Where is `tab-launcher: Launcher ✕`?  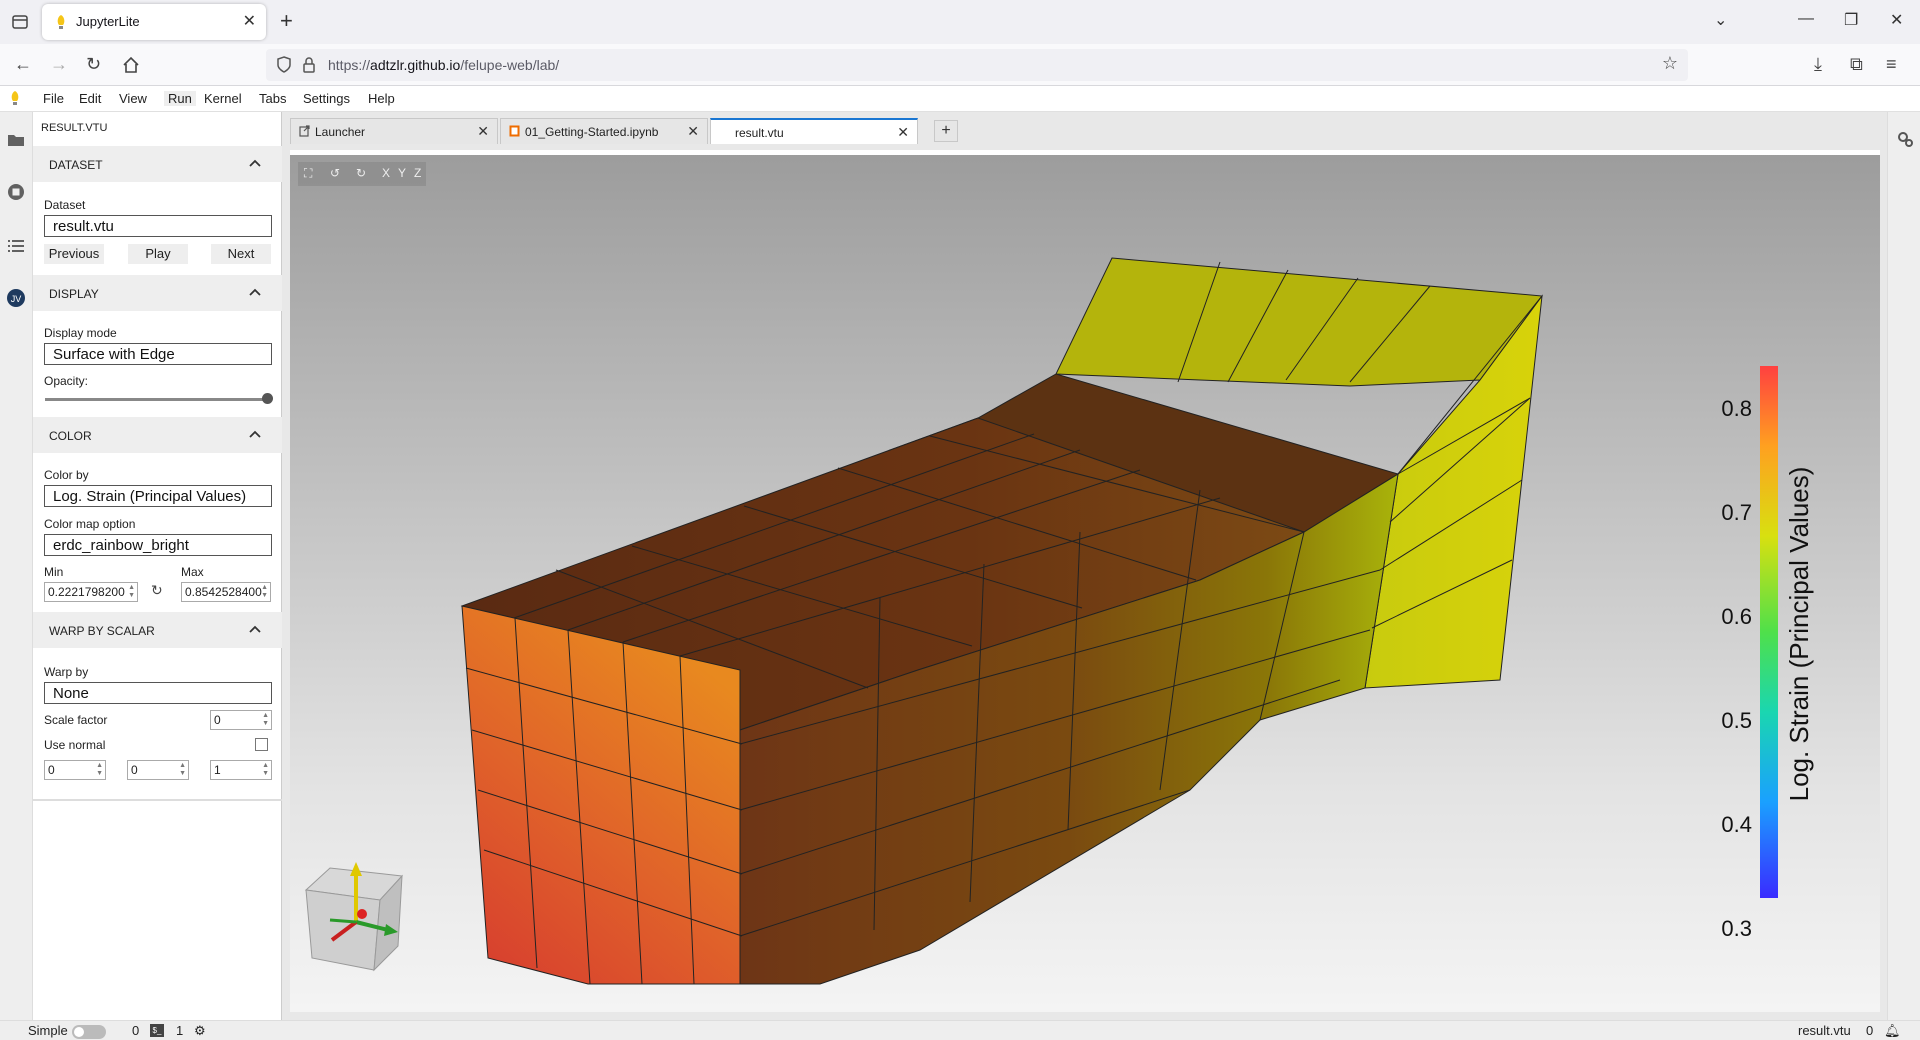 tab-launcher: Launcher ✕ is located at coordinates (394, 131).